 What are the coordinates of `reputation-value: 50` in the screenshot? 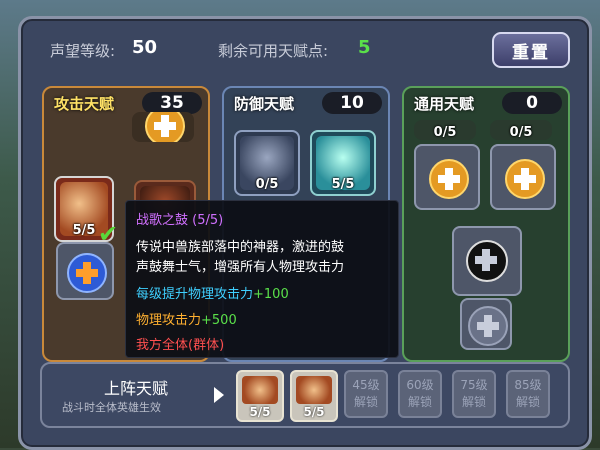 It's located at (145, 47).